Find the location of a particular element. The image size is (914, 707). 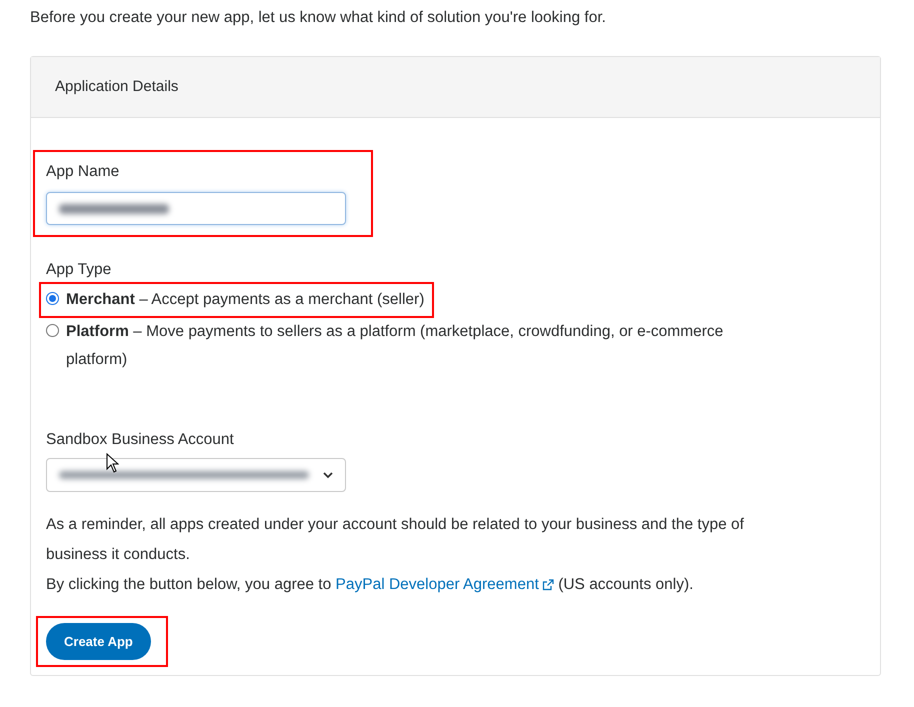

radio-label: Merchant – Accept payments as a merchant (seller) is located at coordinates (245, 300).